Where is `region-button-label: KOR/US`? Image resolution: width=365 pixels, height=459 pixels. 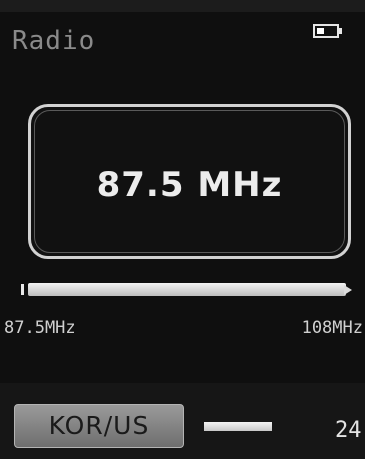 region-button-label: KOR/US is located at coordinates (99, 425).